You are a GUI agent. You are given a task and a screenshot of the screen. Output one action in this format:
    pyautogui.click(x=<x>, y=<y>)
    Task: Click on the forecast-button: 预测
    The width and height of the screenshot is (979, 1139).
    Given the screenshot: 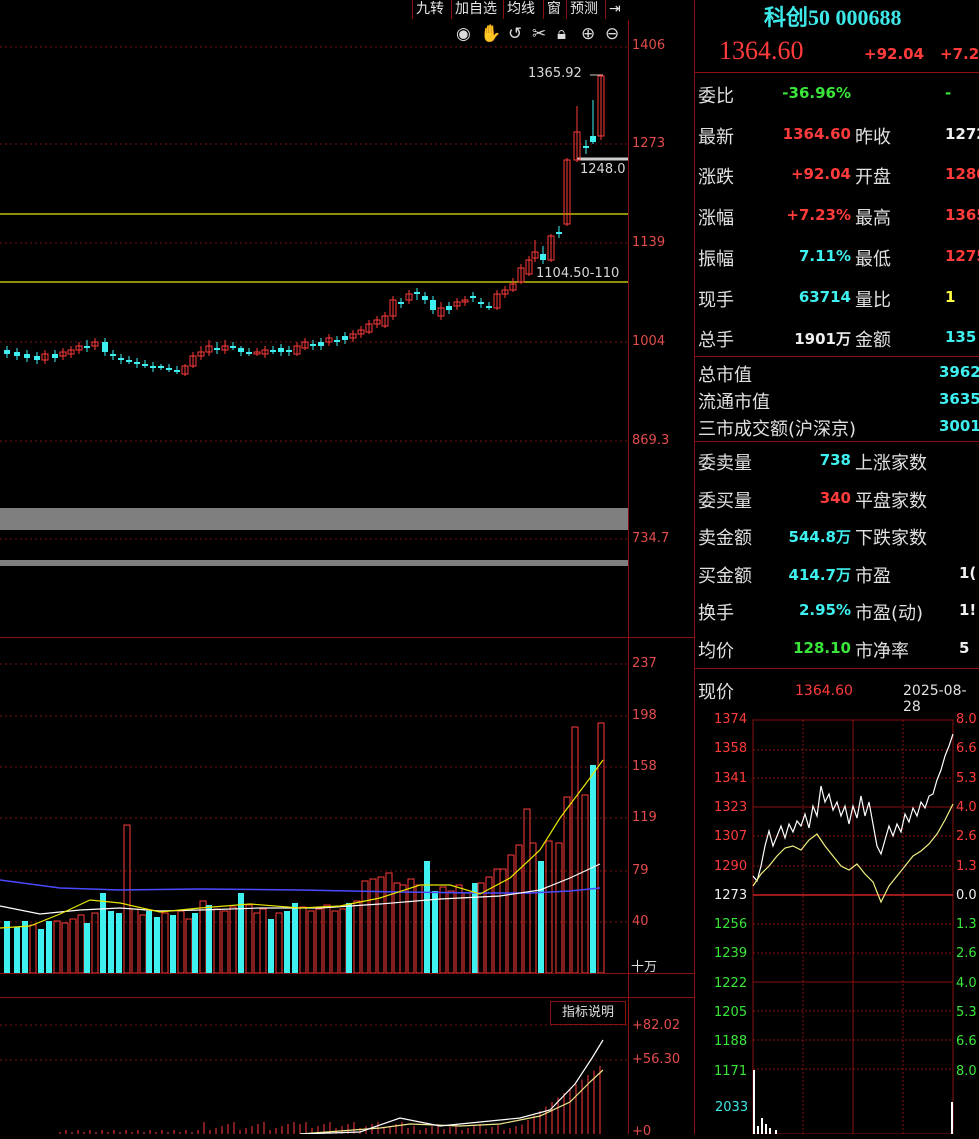 What is the action you would take?
    pyautogui.click(x=583, y=9)
    